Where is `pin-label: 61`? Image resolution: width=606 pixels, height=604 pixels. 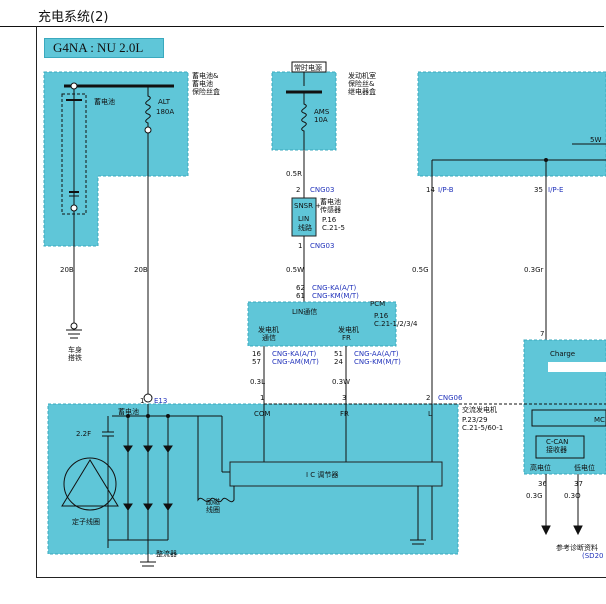 pin-label: 61 is located at coordinates (300, 296).